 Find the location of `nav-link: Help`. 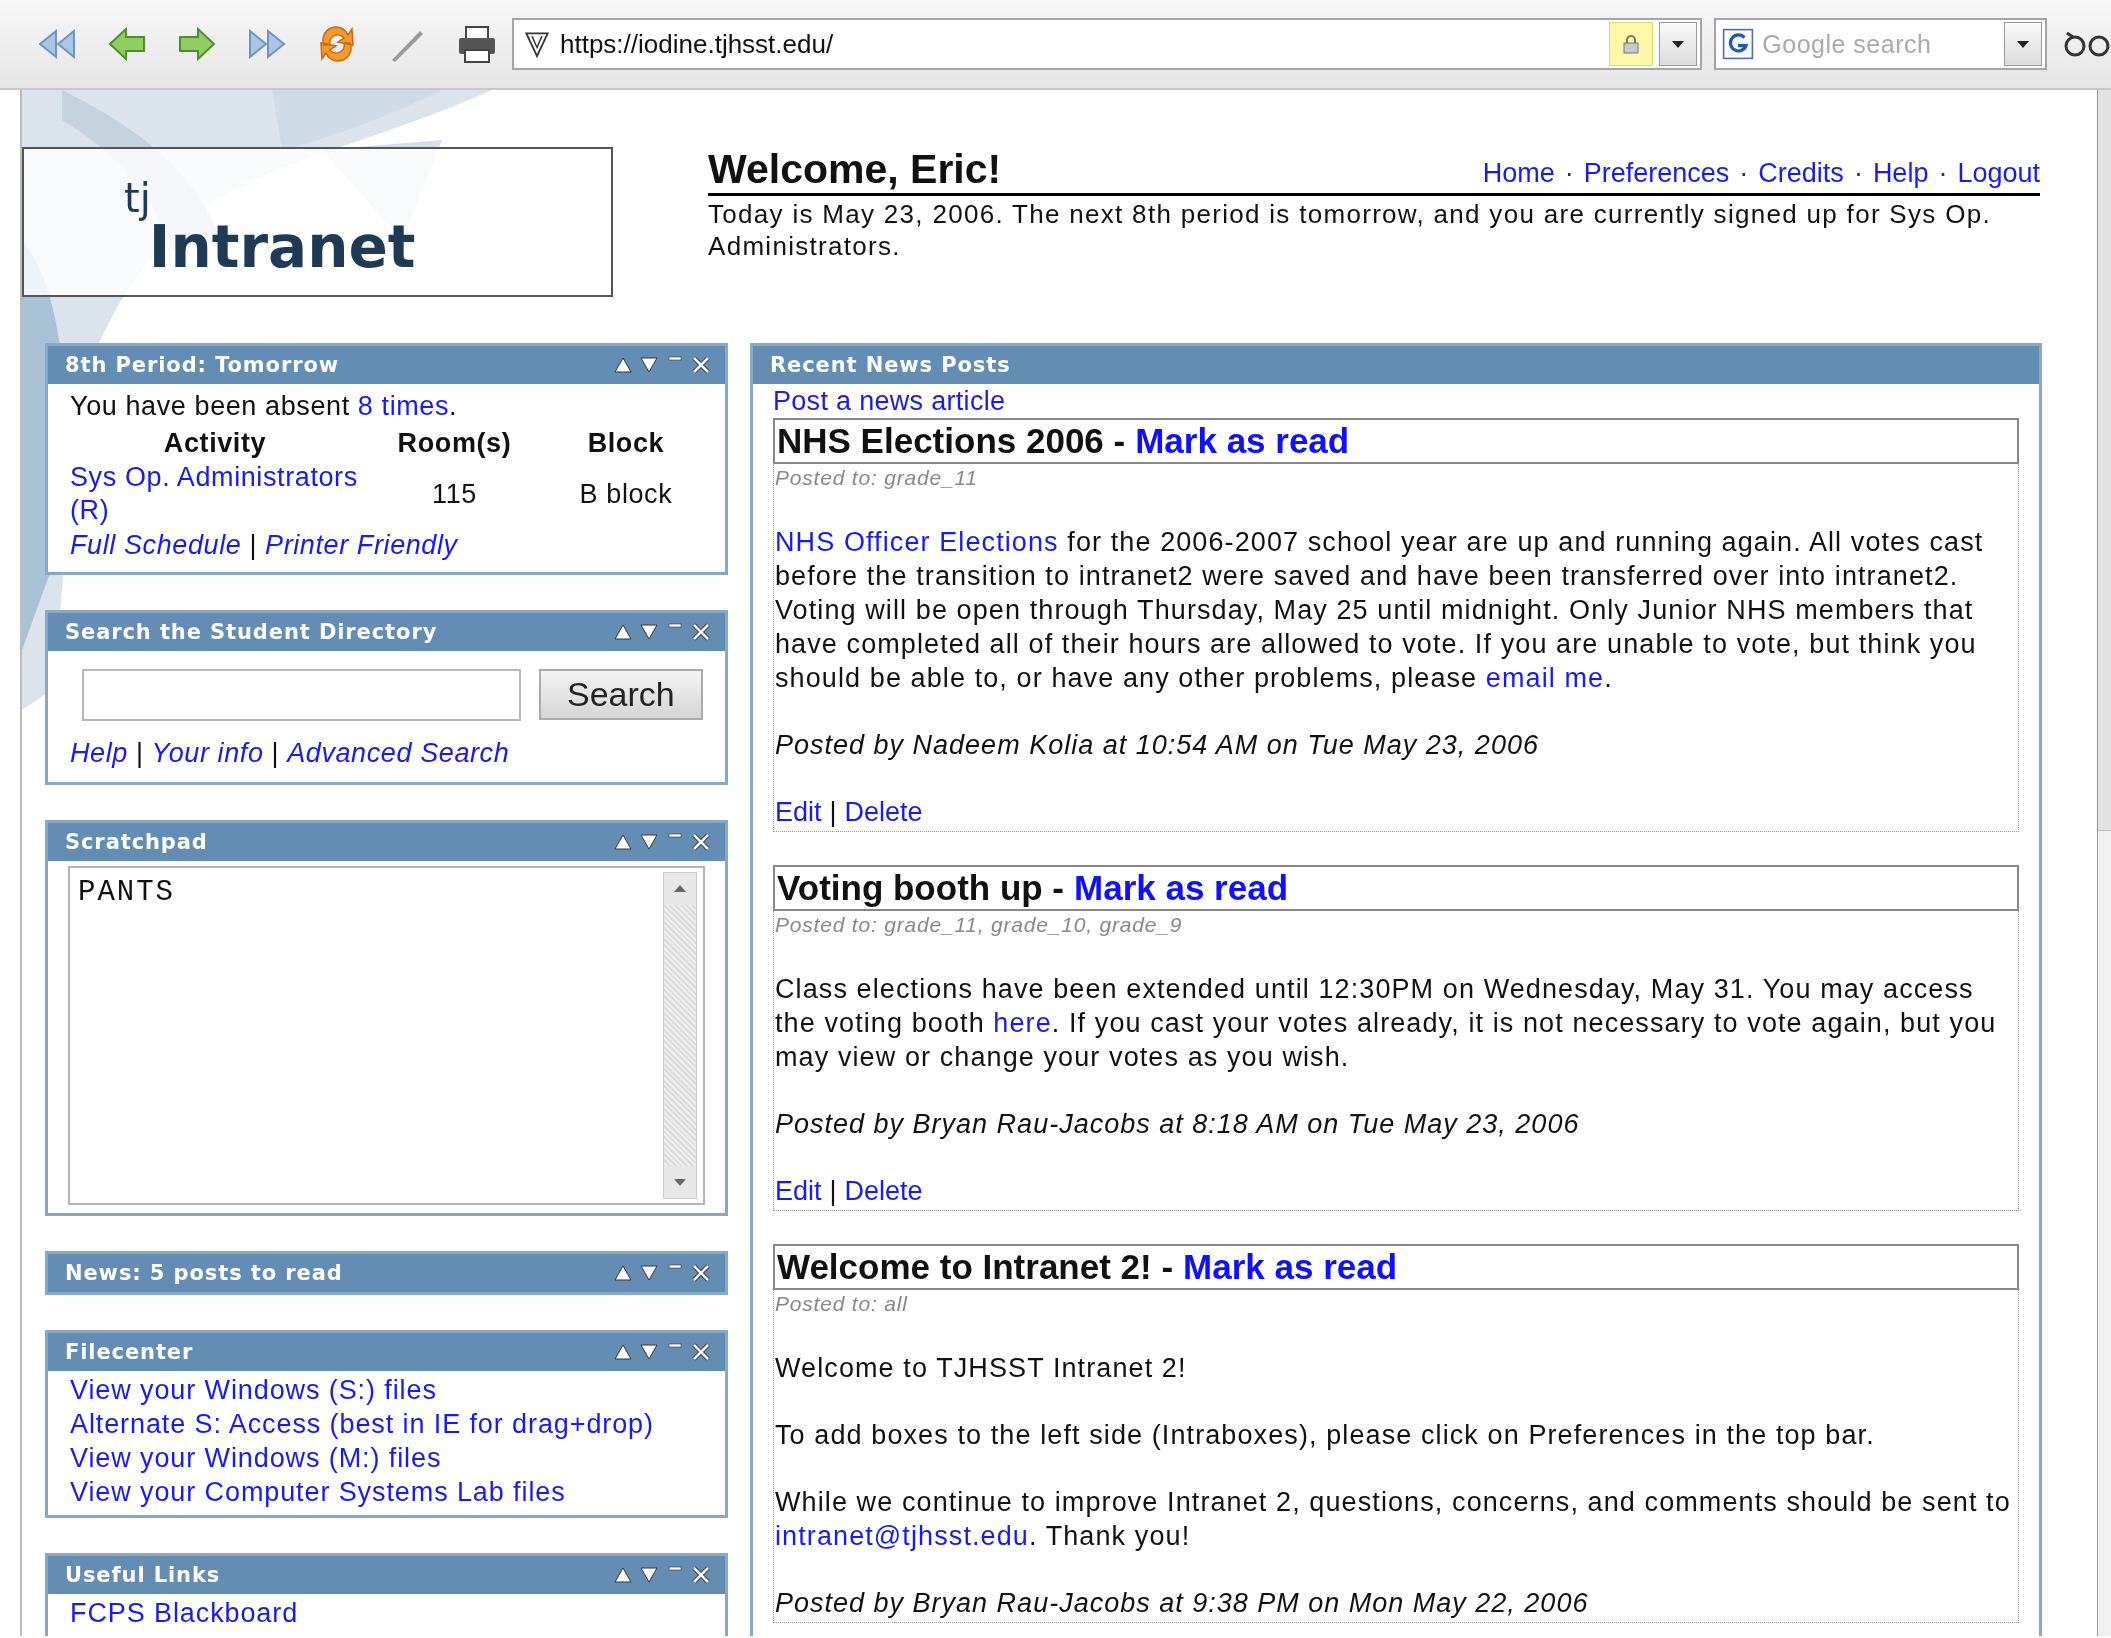

nav-link: Help is located at coordinates (1900, 173).